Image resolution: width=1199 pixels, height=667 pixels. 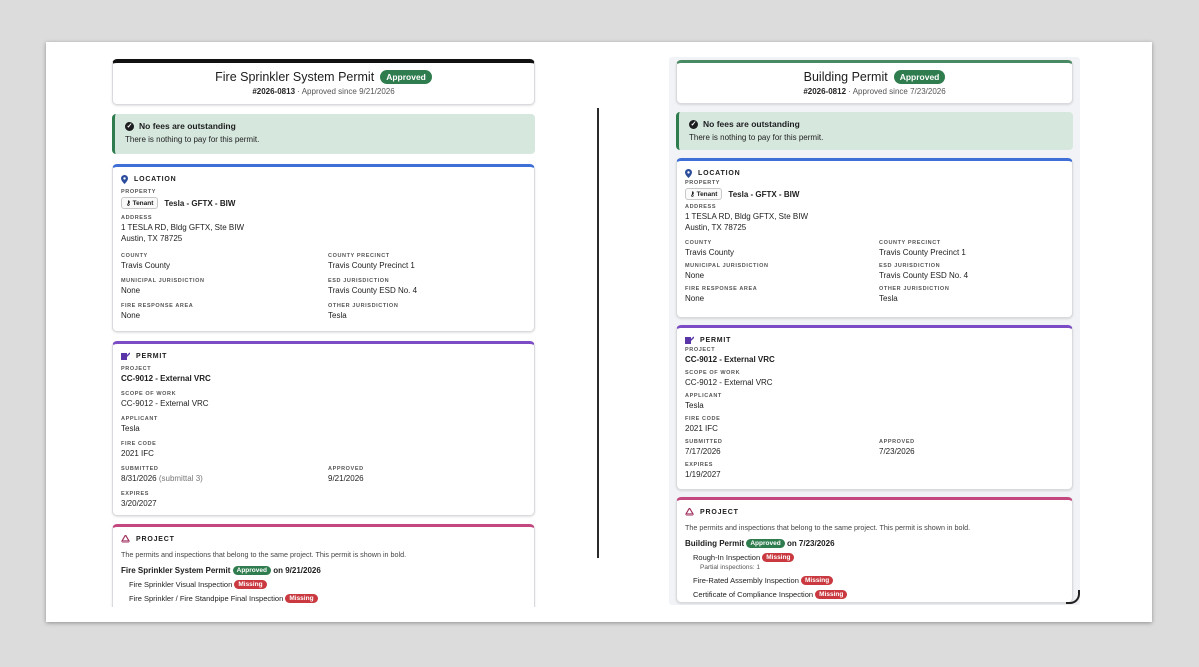 I want to click on permit-number: #2026-0813, so click(x=274, y=91).